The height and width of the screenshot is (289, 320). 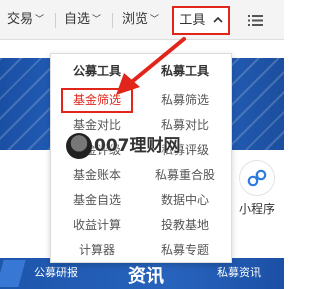 I want to click on menu-item-investor-education: 投教基地, so click(x=185, y=225).